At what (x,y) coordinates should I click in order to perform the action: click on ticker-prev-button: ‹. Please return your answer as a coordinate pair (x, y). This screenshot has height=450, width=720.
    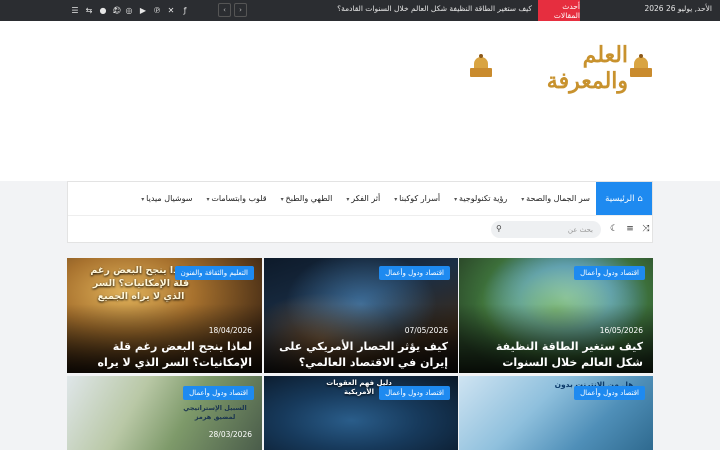
    Looking at the image, I should click on (240, 10).